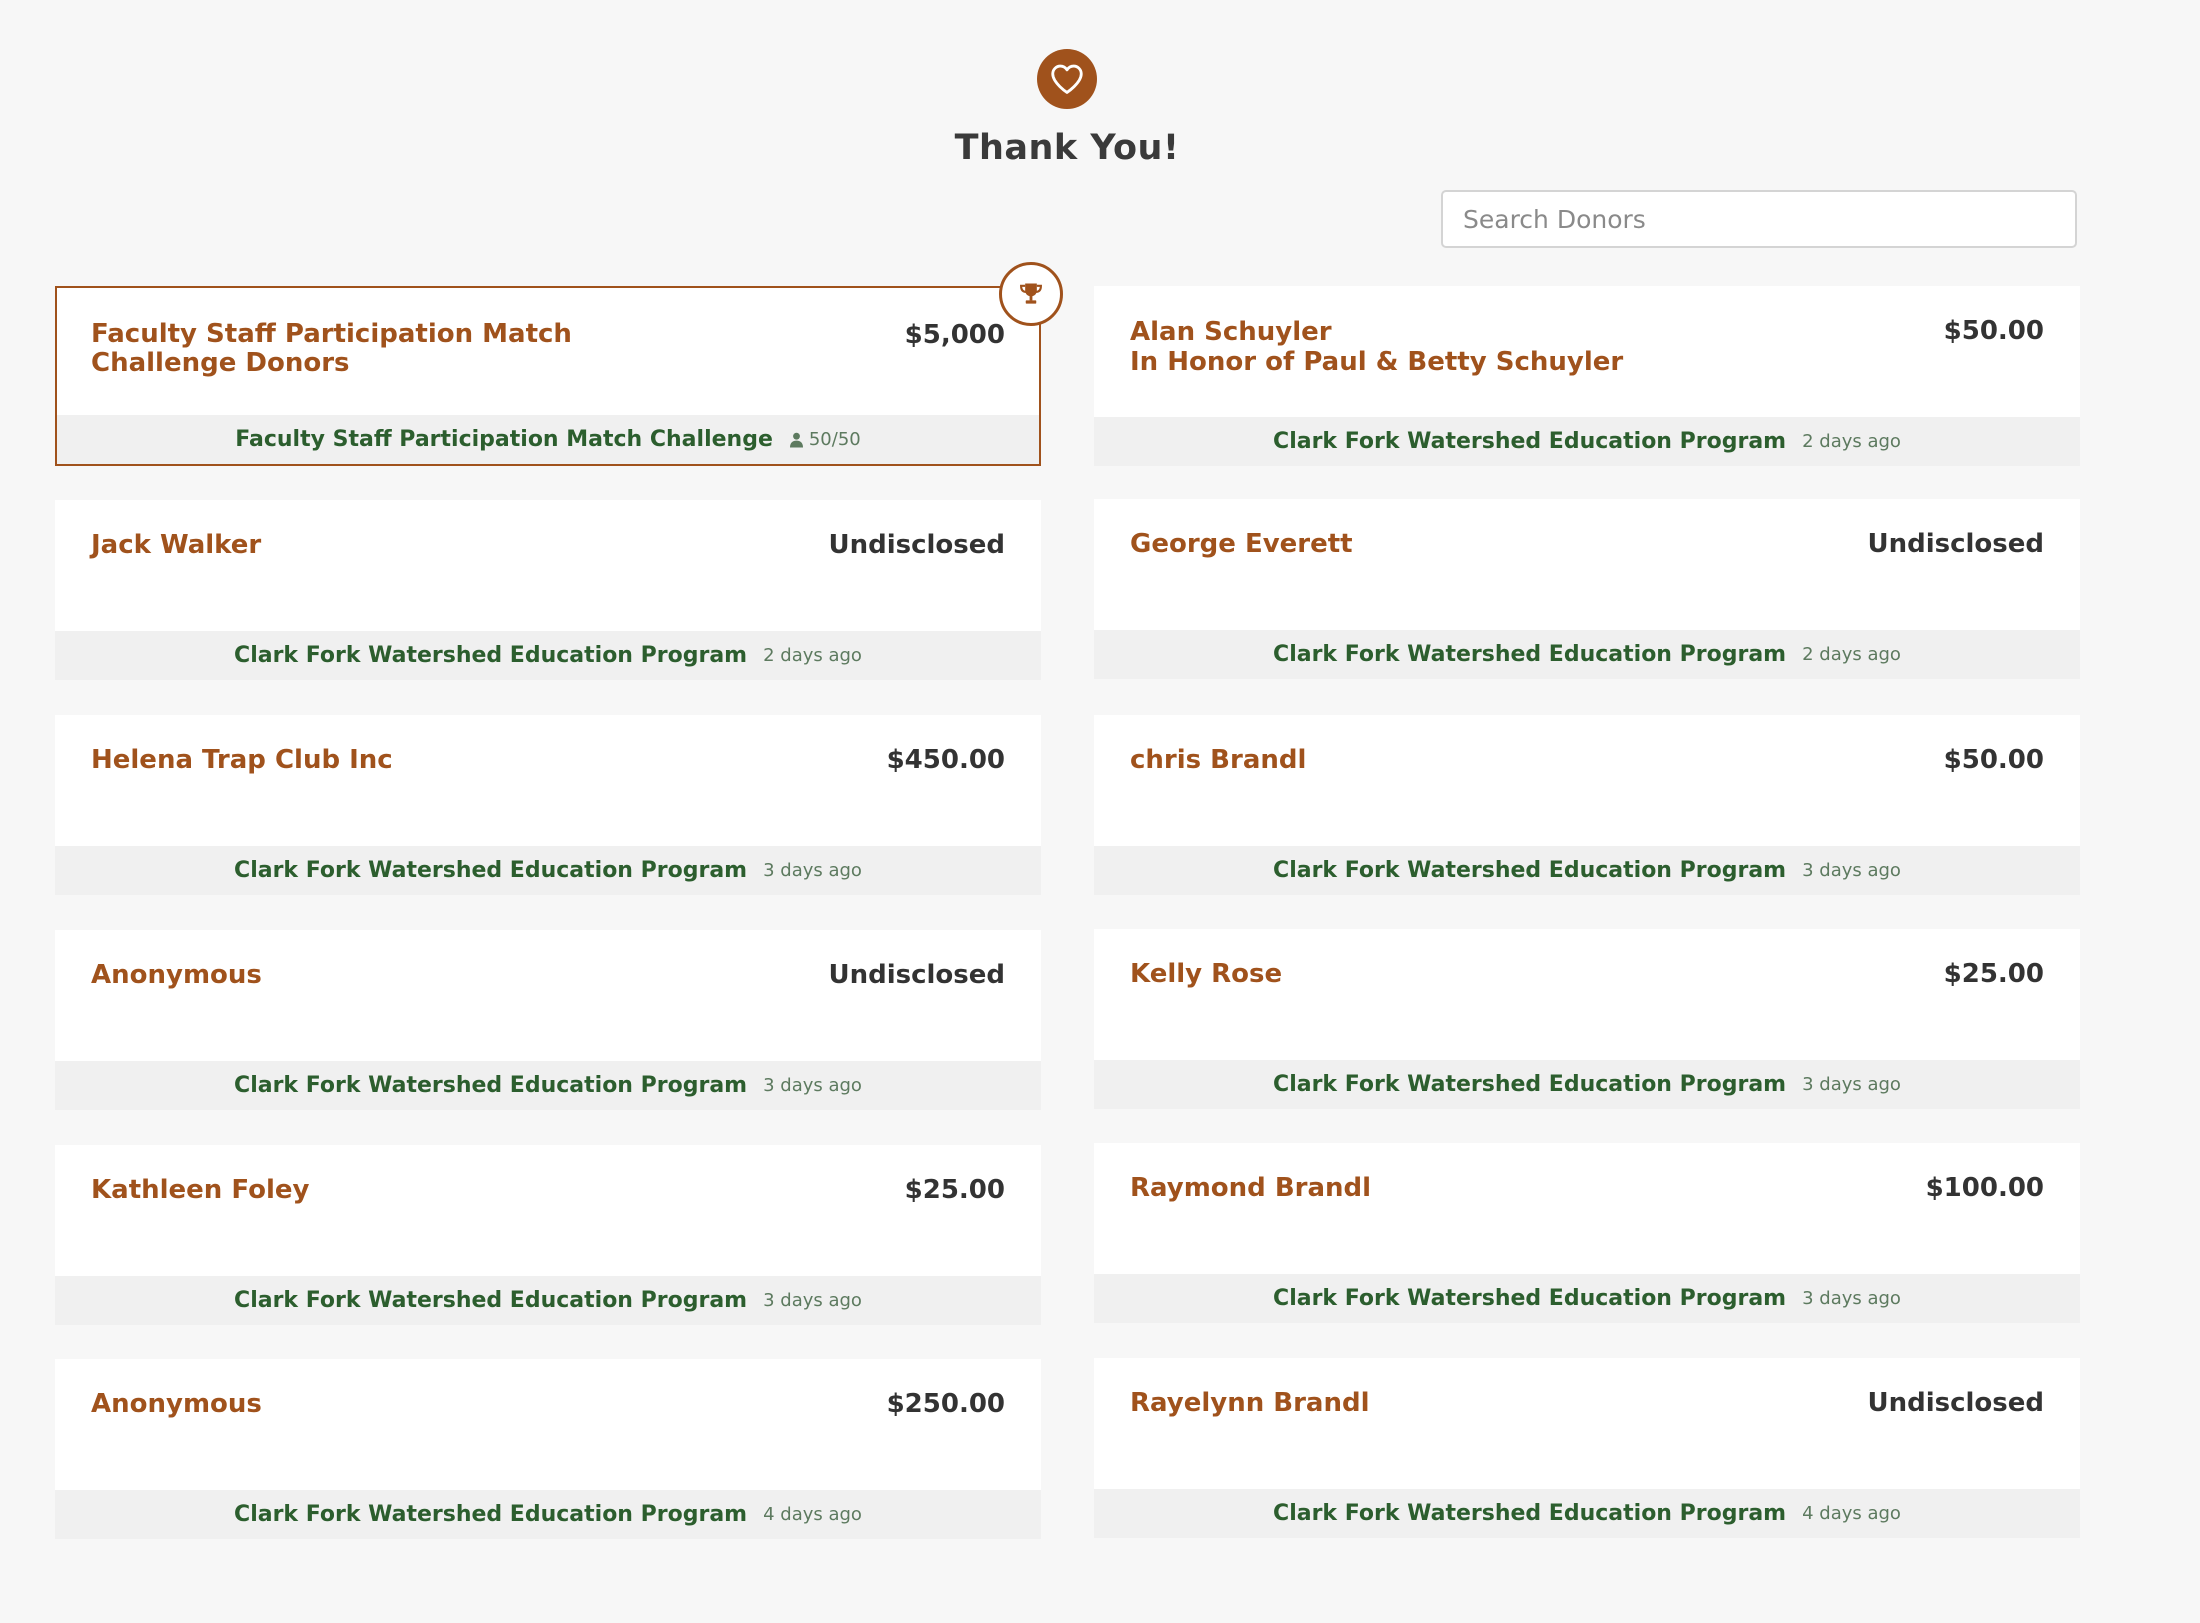 The image size is (2200, 1623). I want to click on donor-name: Helena Trap Club Inc, so click(242, 760).